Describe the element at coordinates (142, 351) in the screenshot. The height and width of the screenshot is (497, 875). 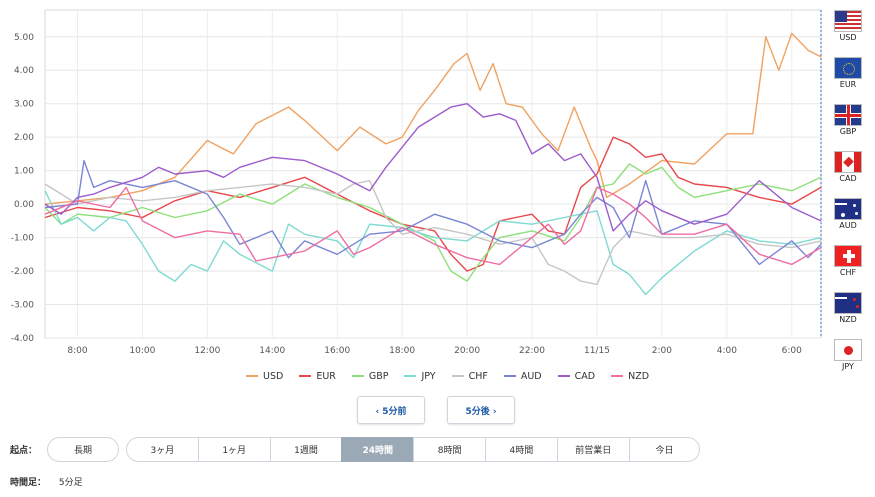
I see `x-tick-label: 10:00` at that location.